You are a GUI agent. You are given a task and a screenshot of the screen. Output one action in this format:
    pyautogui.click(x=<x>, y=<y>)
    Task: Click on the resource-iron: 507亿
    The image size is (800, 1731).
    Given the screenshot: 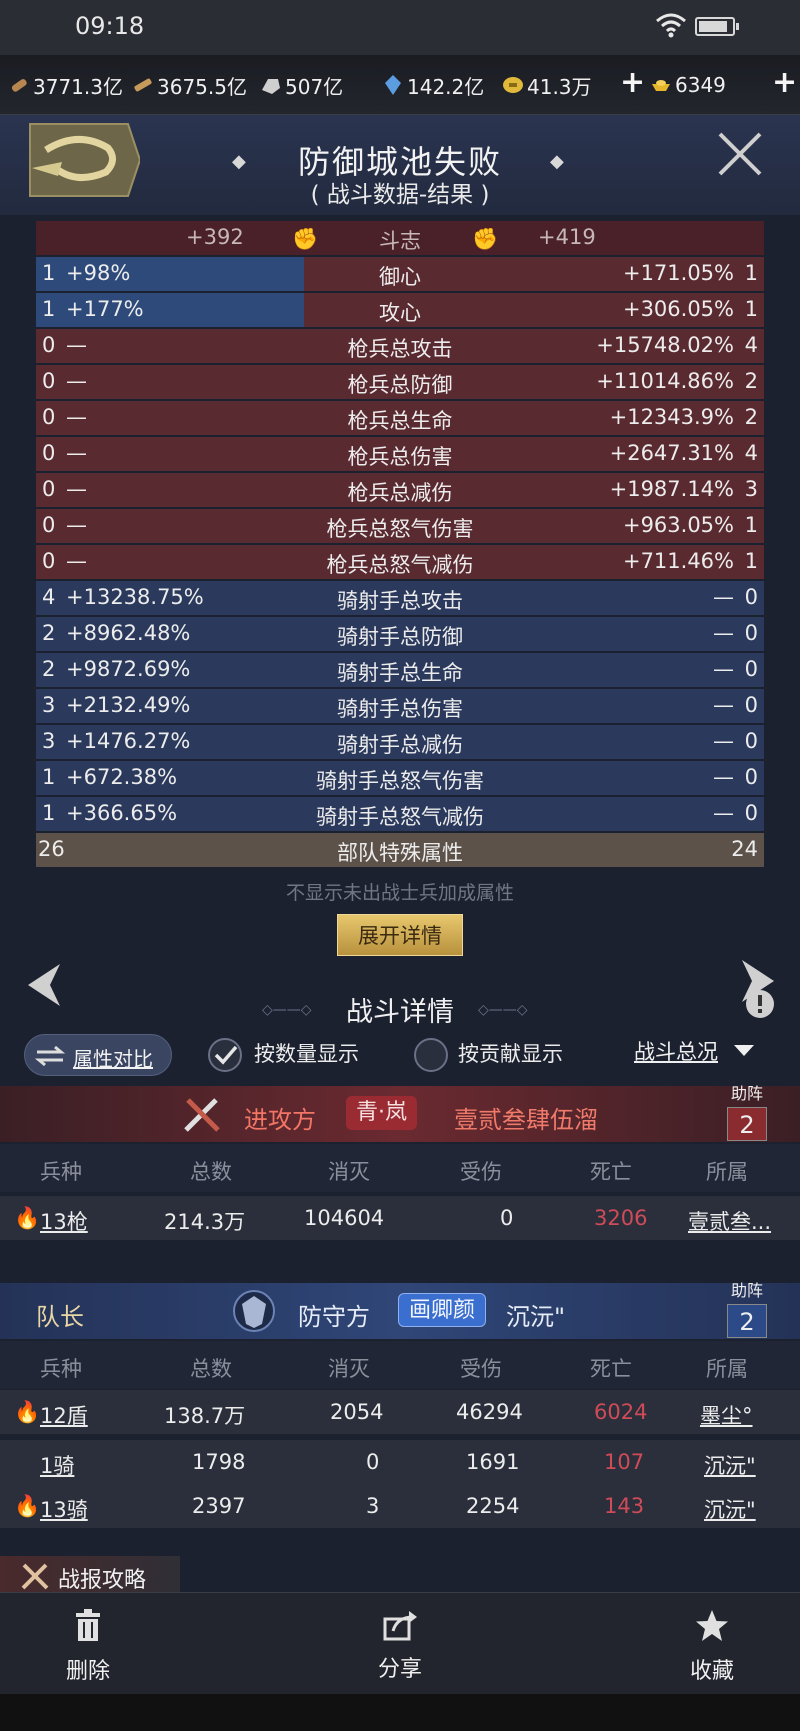 What is the action you would take?
    pyautogui.click(x=301, y=85)
    